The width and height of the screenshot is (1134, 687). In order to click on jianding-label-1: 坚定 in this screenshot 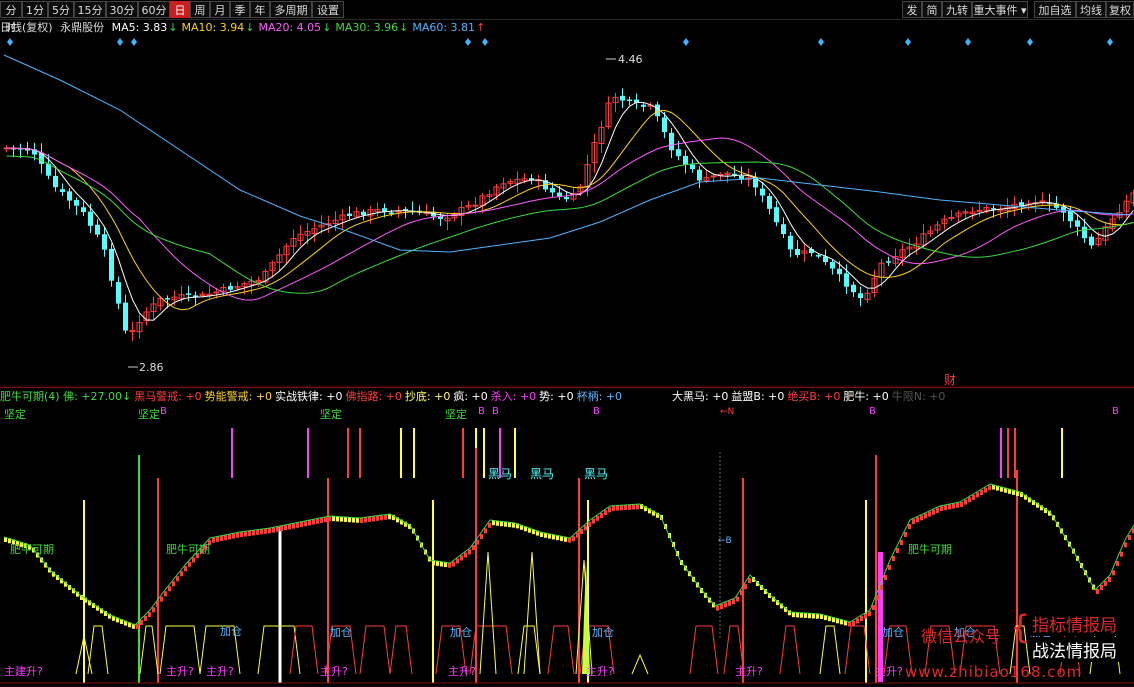, I will do `click(149, 414)`.